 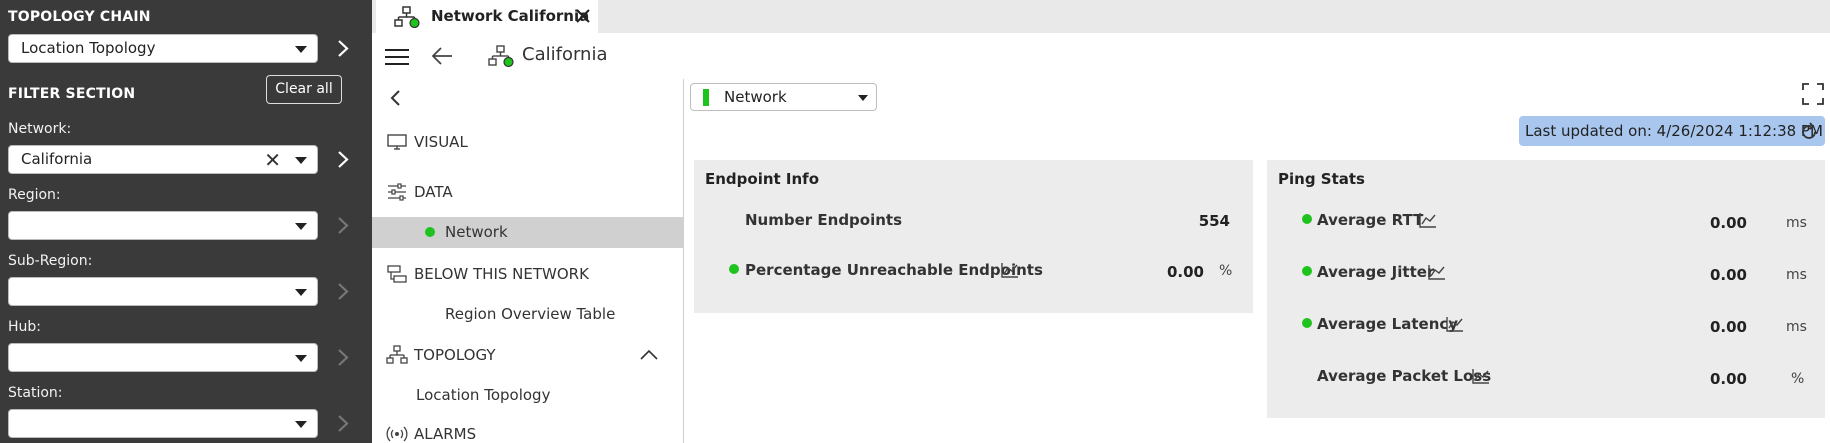 I want to click on hierarchy-icon, so click(x=397, y=274).